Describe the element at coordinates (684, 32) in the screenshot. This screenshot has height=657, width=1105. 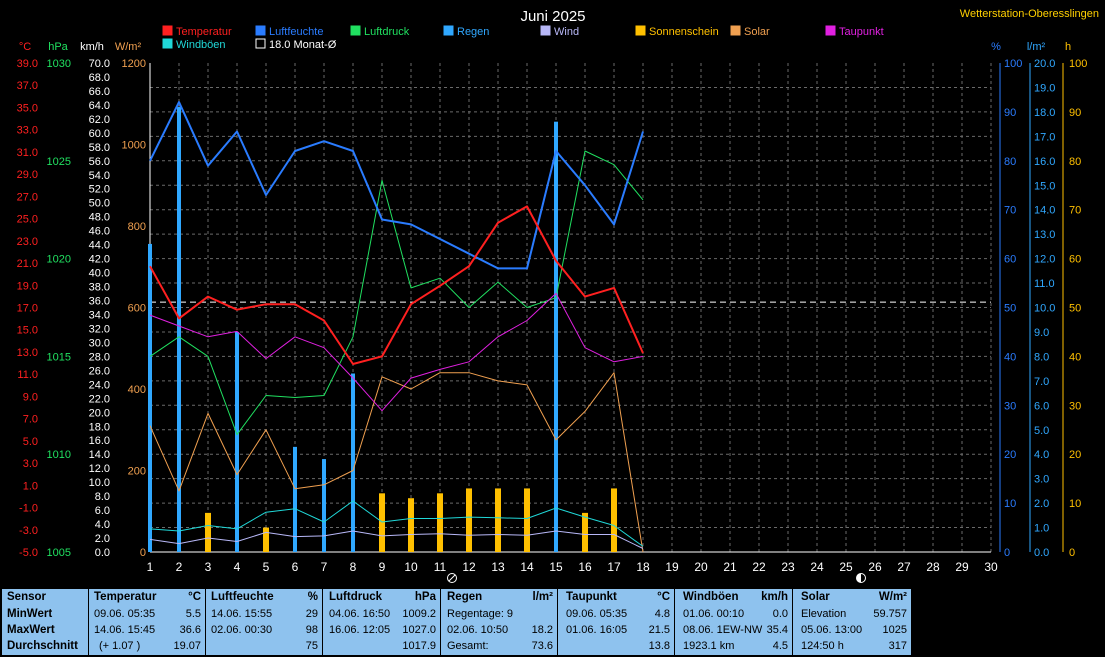
I see `legend-label: Sonnenschein` at that location.